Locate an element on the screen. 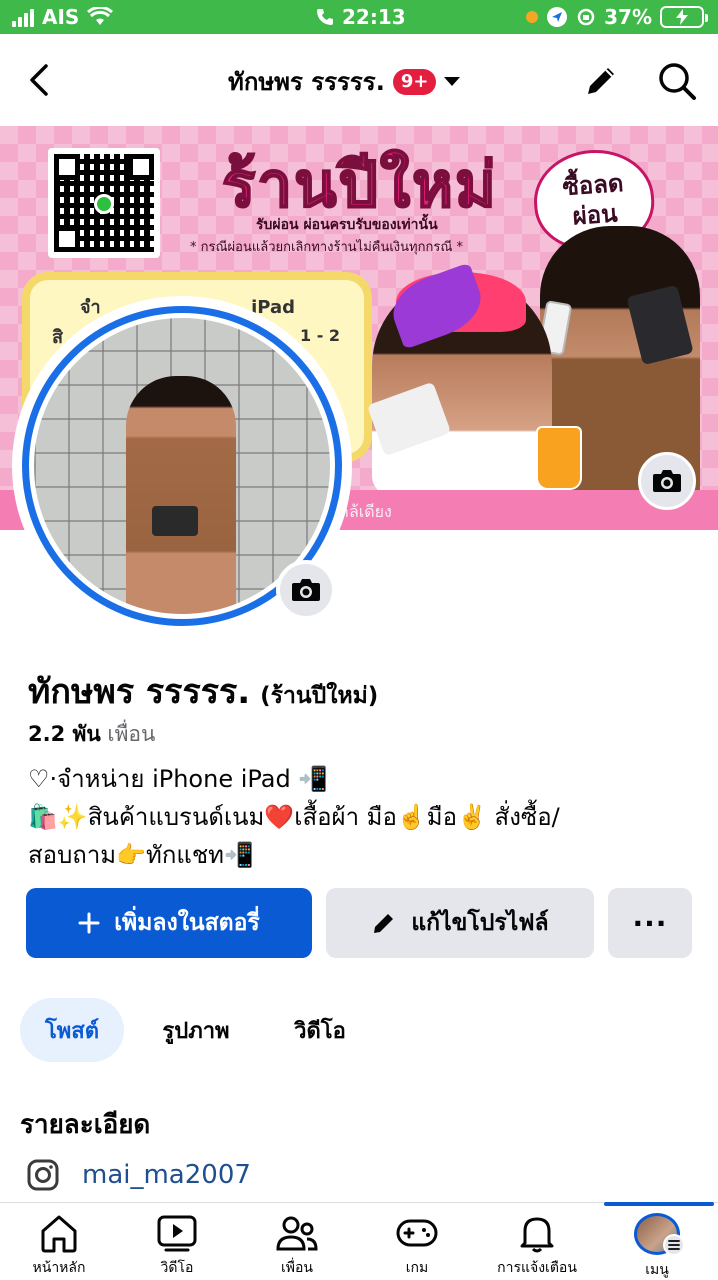 Image resolution: width=718 pixels, height=1280 pixels. profile-switcher: ทักษพร รรรรร. 9+ is located at coordinates (344, 81).